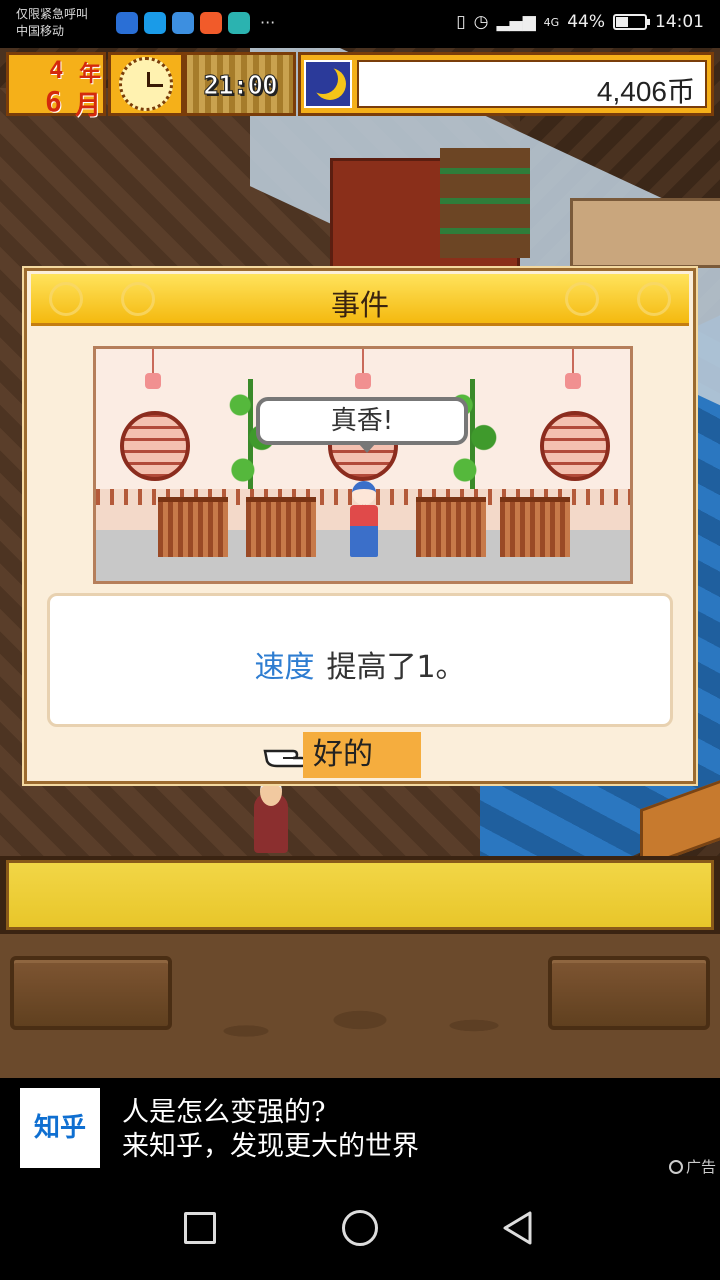  I want to click on battery-icon, so click(631, 22).